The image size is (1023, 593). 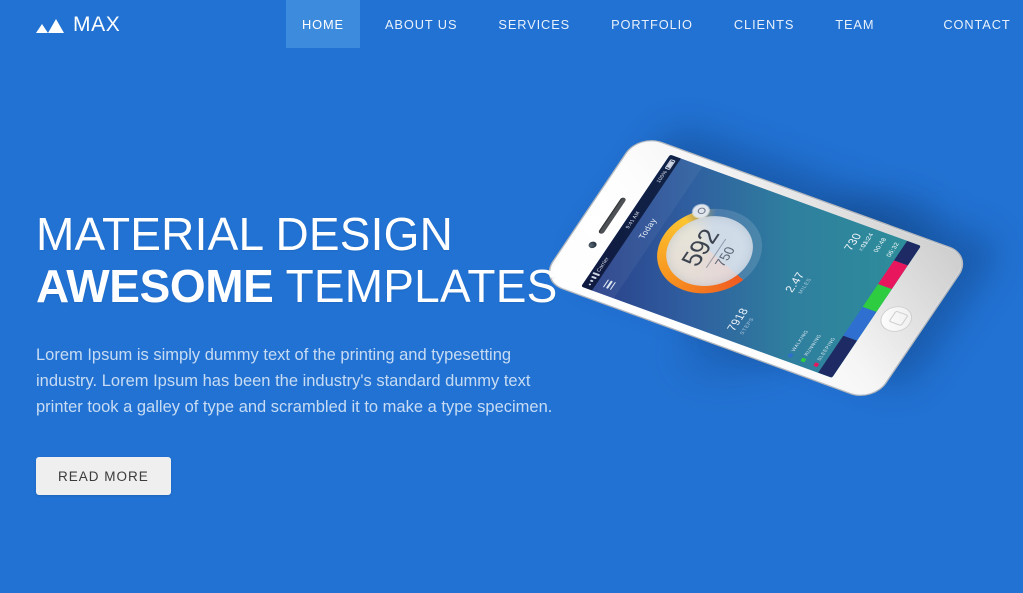 What do you see at coordinates (421, 24) in the screenshot?
I see `nav-item-about-us: ABOUT US` at bounding box center [421, 24].